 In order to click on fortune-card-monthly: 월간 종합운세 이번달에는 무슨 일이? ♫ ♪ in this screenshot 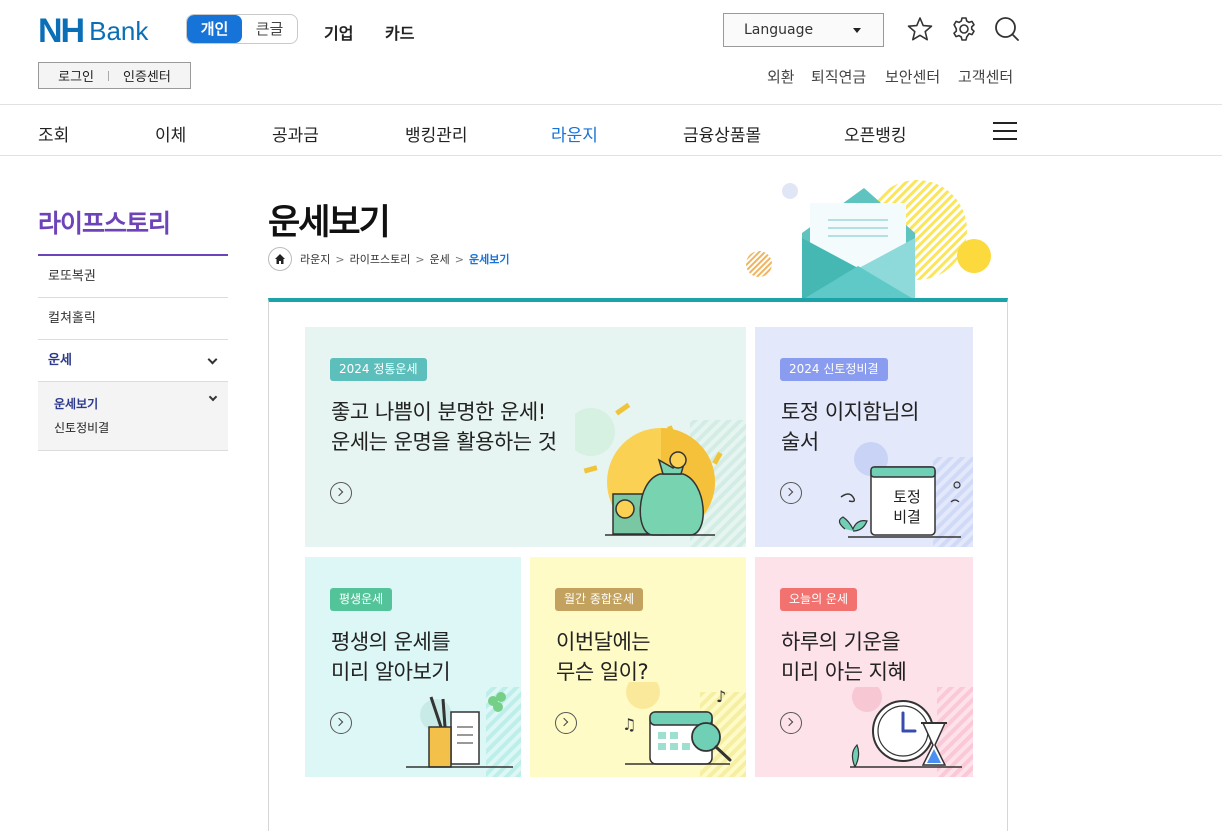, I will do `click(638, 667)`.